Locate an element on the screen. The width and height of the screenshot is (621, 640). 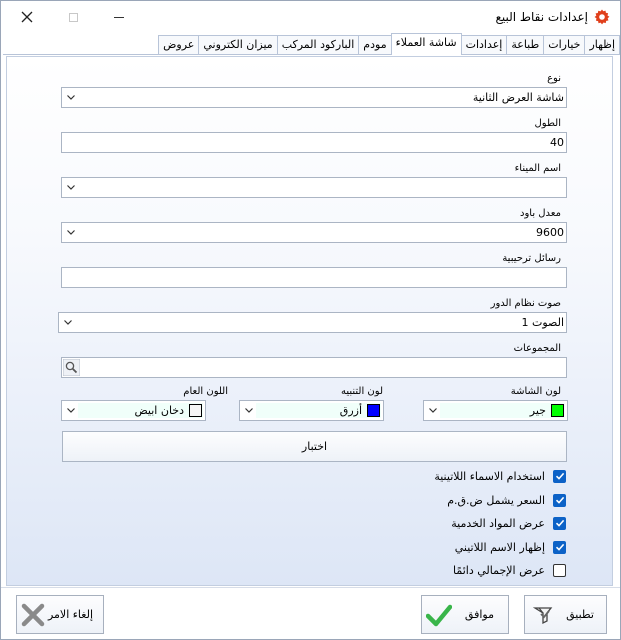
test-button: اختبار is located at coordinates (314, 446).